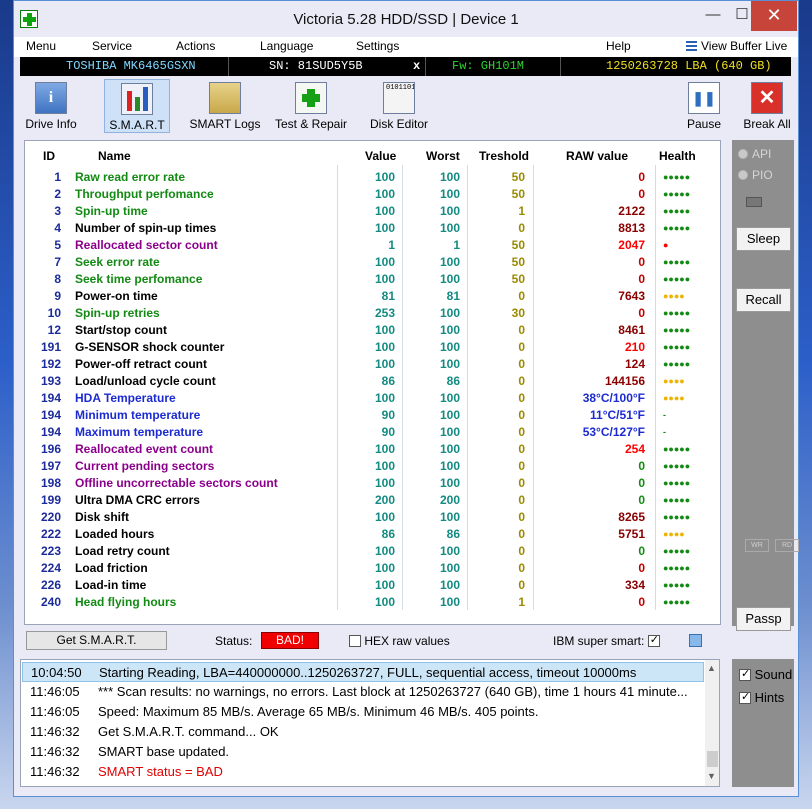 The width and height of the screenshot is (812, 809). Describe the element at coordinates (618, 46) in the screenshot. I see `menu-help: Help` at that location.